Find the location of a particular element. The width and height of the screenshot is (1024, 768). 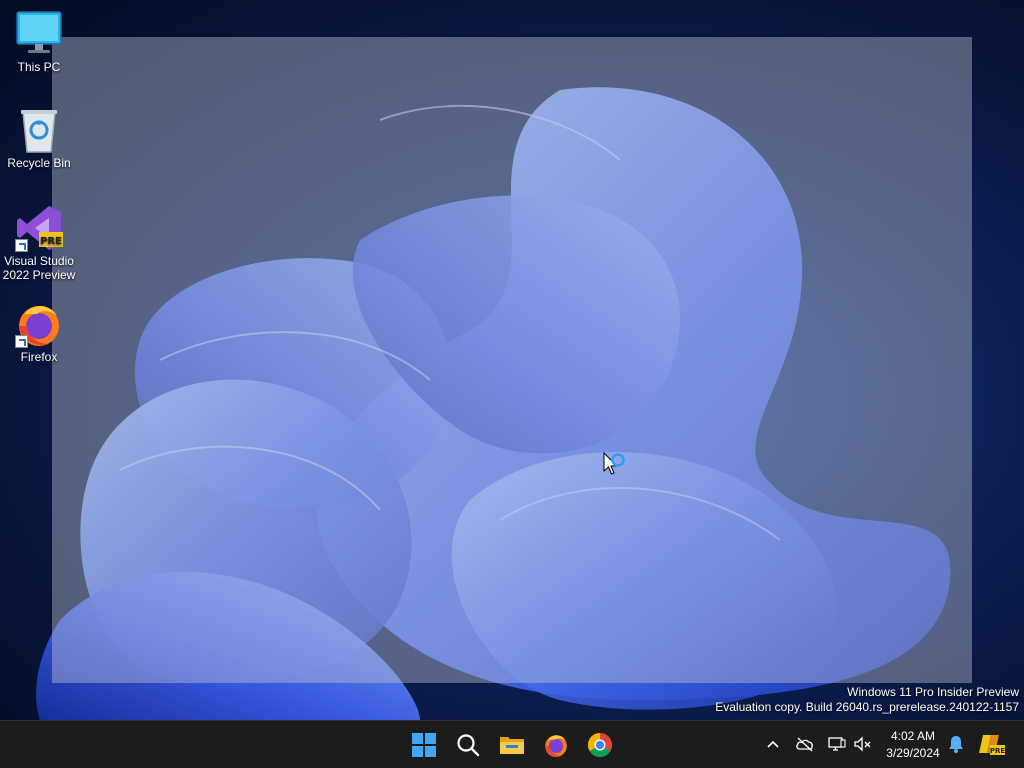

search-icon is located at coordinates (468, 745).